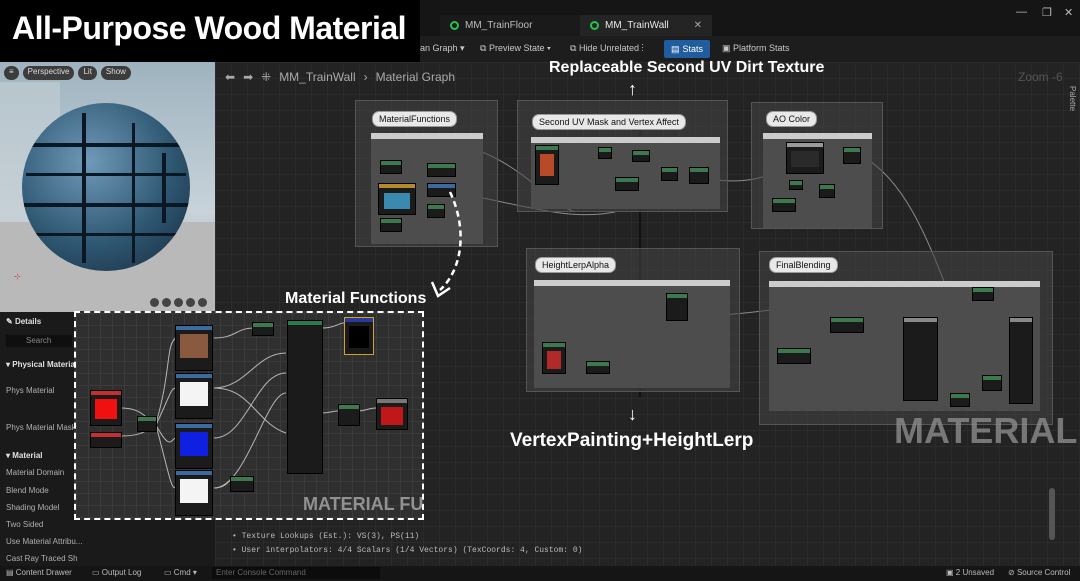 This screenshot has height=581, width=1080. What do you see at coordinates (499, 25) in the screenshot?
I see `tab-label: MM_TrainFloor` at bounding box center [499, 25].